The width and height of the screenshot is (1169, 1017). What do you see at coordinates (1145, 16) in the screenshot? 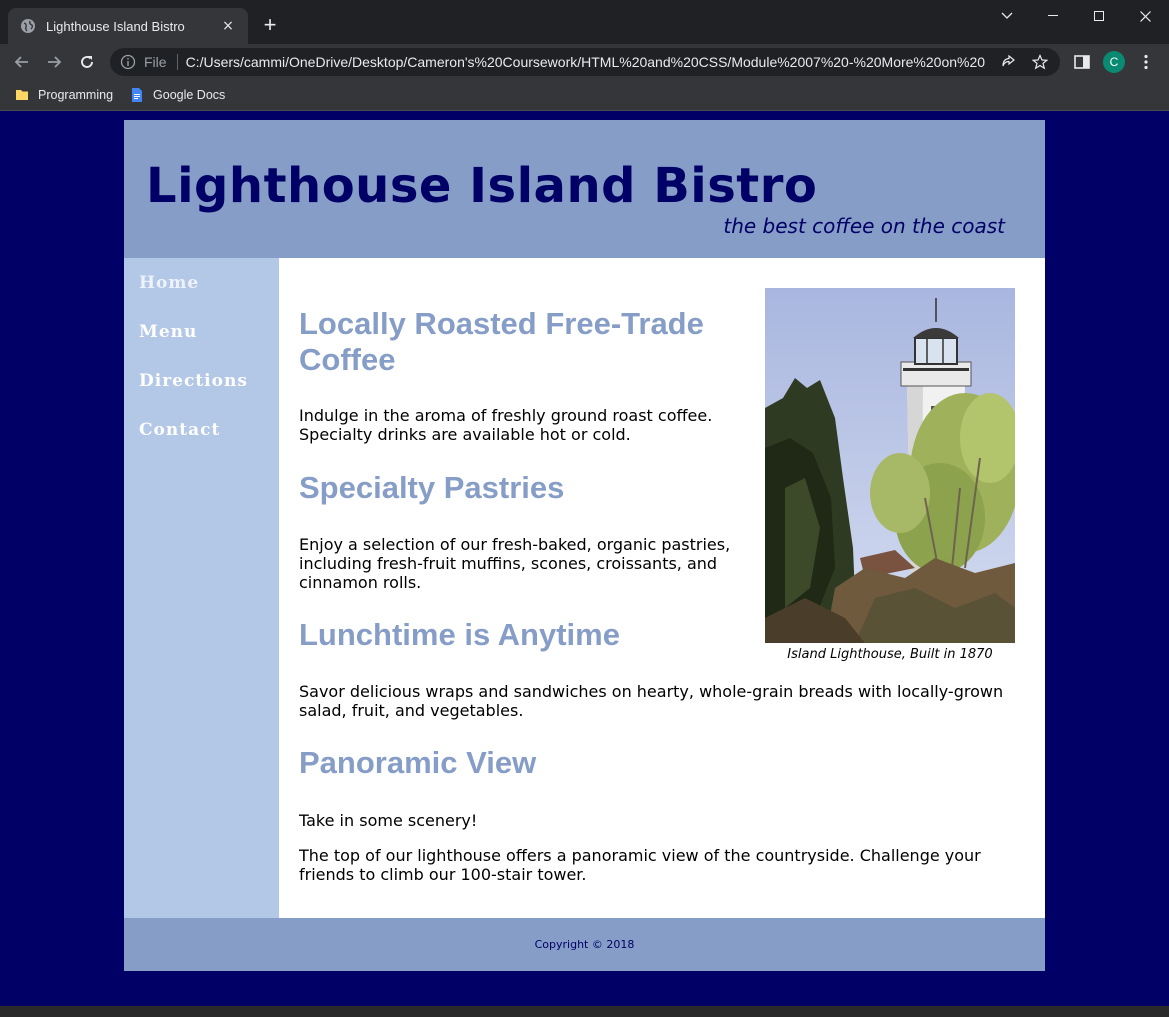
I see `close-window-icon` at bounding box center [1145, 16].